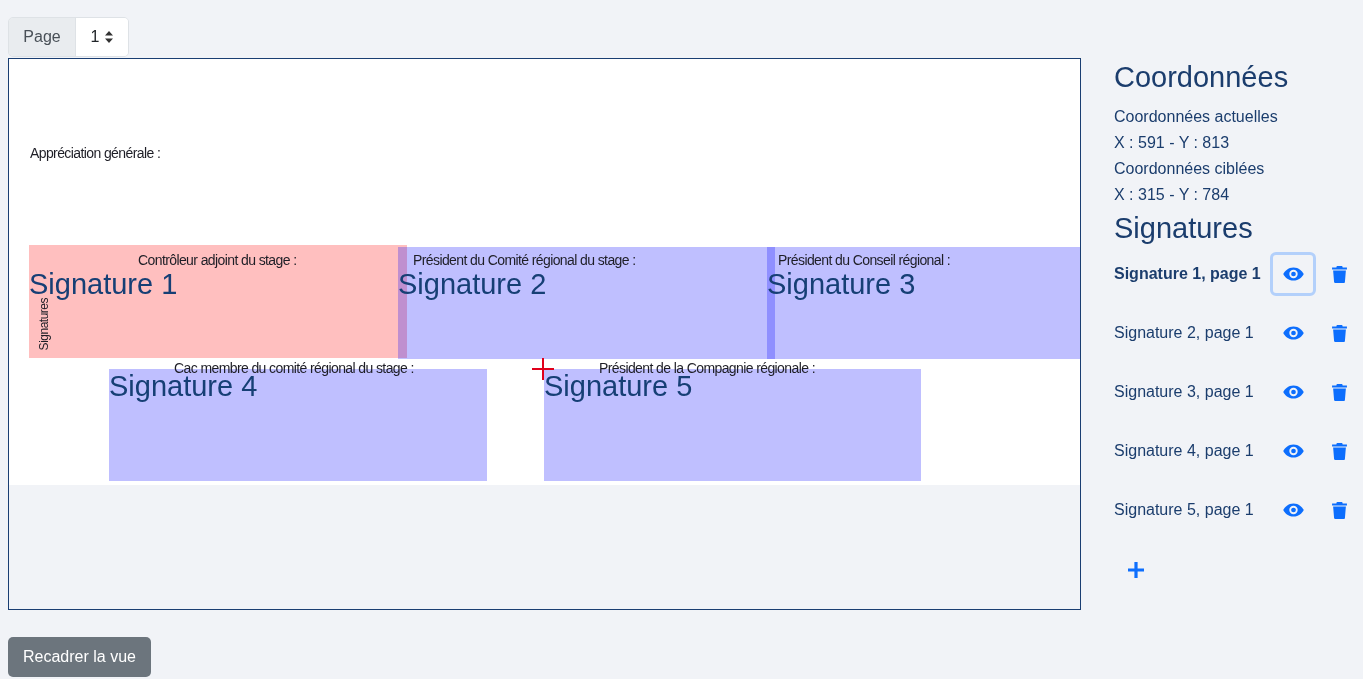 This screenshot has height=679, width=1363. Describe the element at coordinates (1190, 169) in the screenshot. I see `coordinates-label: Coordonnées ciblées` at that location.